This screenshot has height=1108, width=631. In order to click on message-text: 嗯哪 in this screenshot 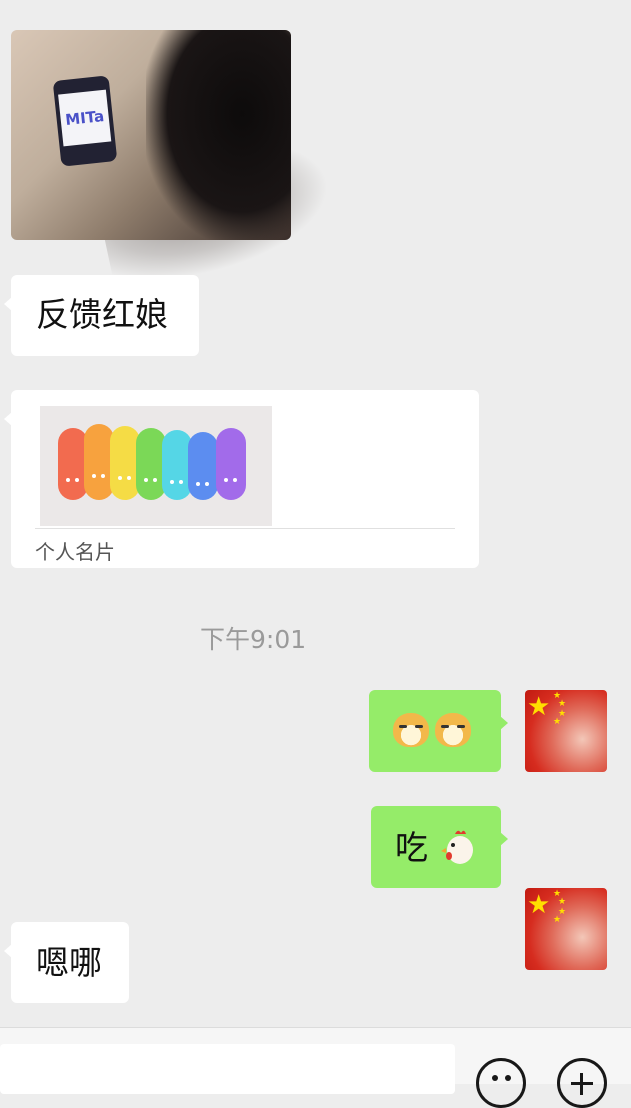, I will do `click(69, 962)`.